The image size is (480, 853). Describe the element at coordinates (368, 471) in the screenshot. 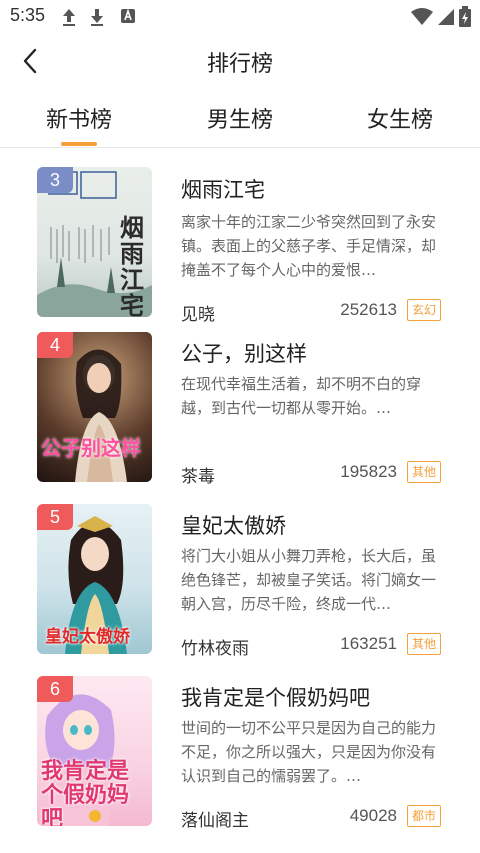

I see `book-read-count: 195823` at that location.